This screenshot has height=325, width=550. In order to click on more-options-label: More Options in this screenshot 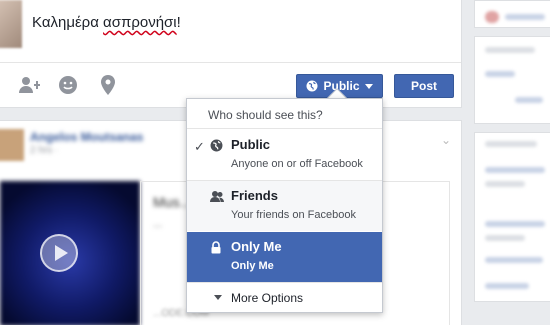, I will do `click(267, 298)`.